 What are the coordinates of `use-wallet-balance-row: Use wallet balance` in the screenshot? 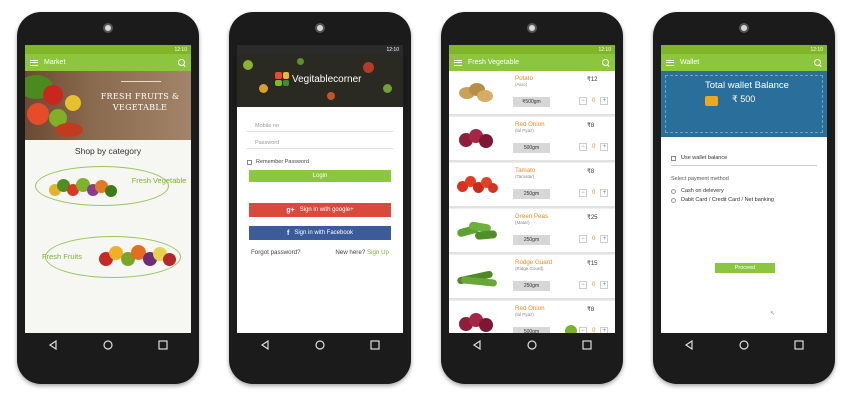 It's located at (744, 160).